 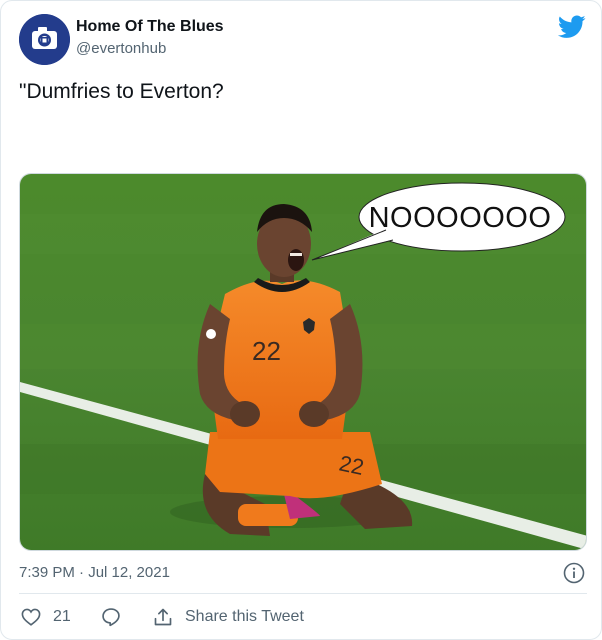 What do you see at coordinates (266, 351) in the screenshot?
I see `jersey-number: 22` at bounding box center [266, 351].